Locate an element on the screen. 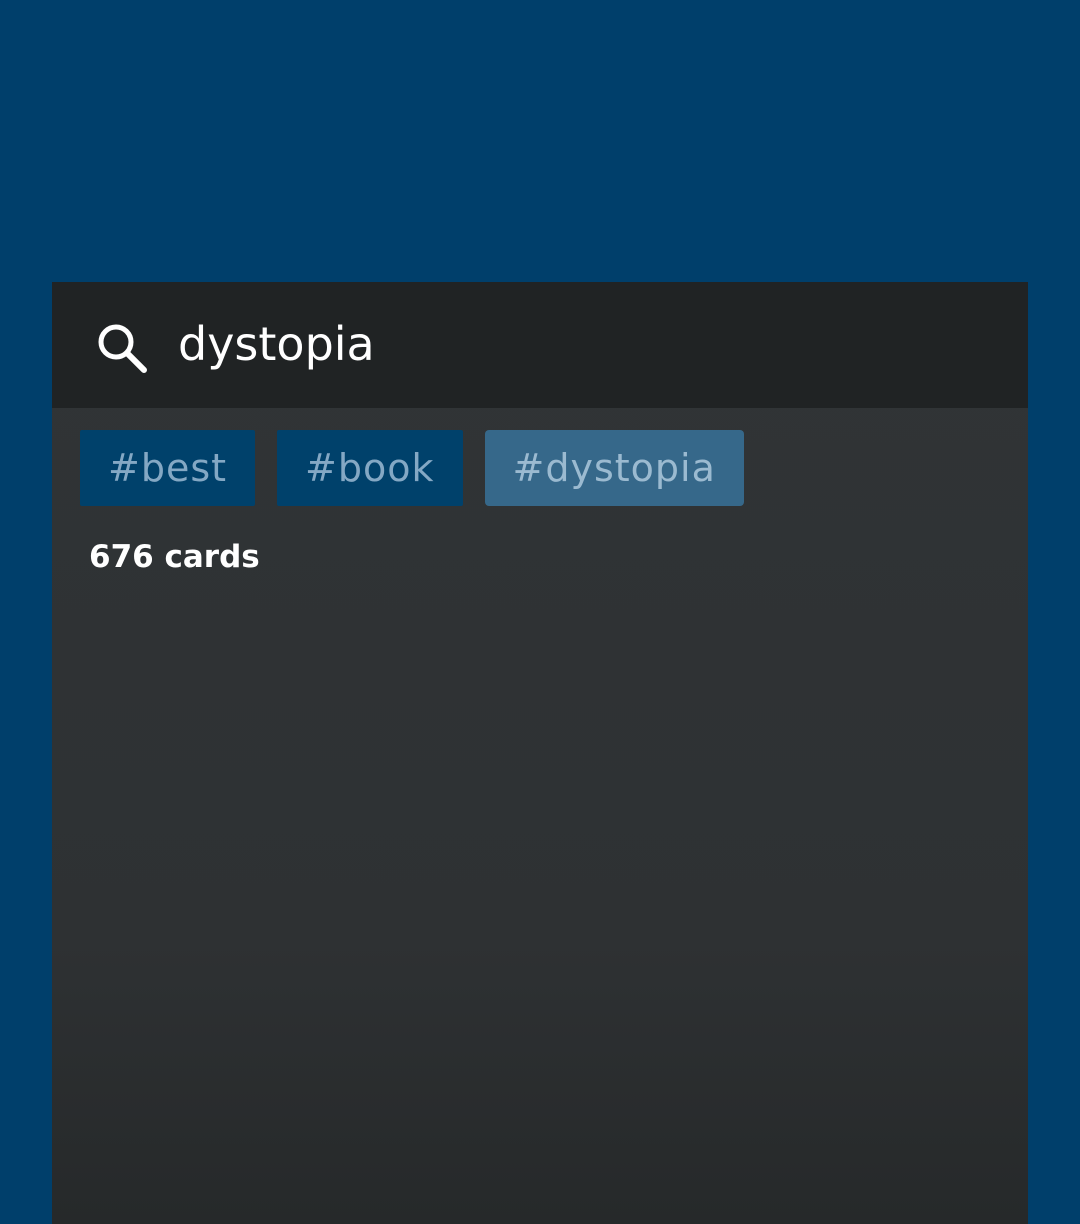 This screenshot has height=1224, width=1080. result-count: 676 cards is located at coordinates (174, 557).